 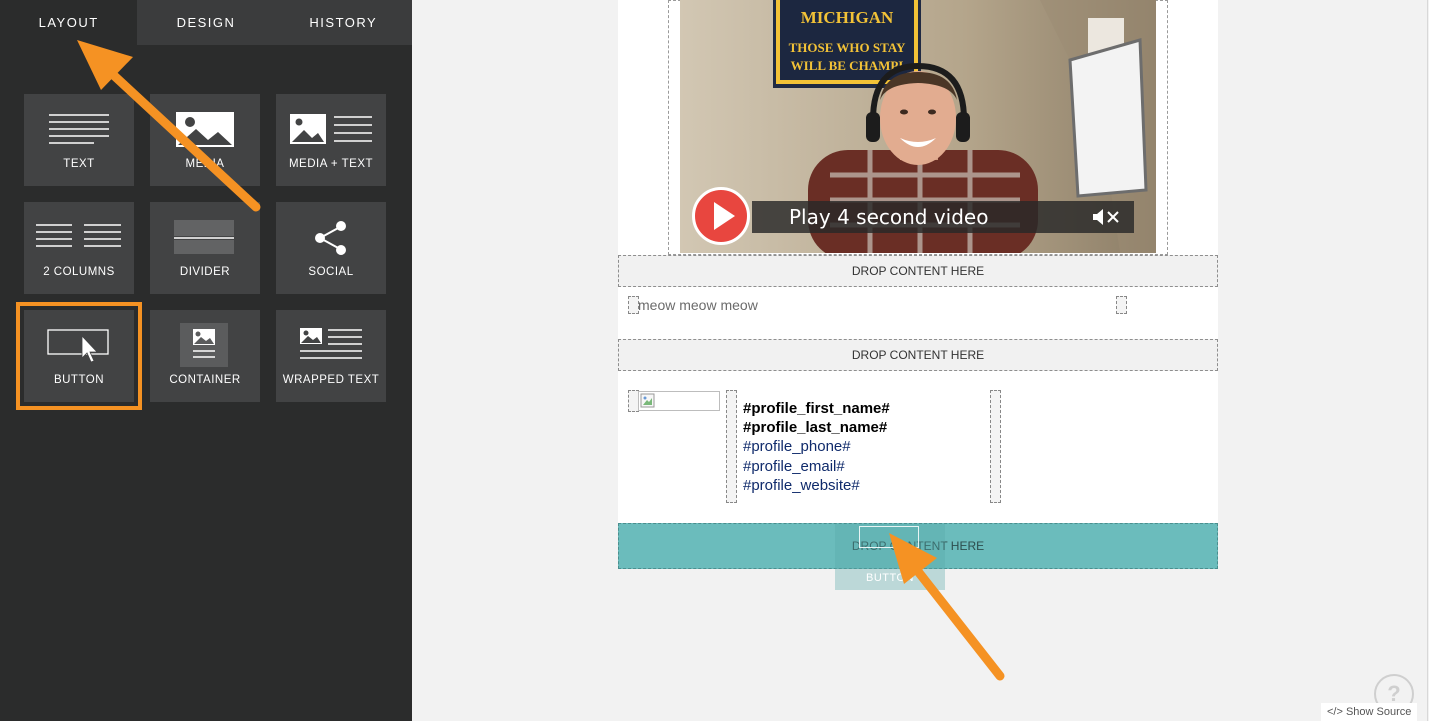 What do you see at coordinates (847, 47) in the screenshot?
I see `banner-line2: THOSE WHO STAY` at bounding box center [847, 47].